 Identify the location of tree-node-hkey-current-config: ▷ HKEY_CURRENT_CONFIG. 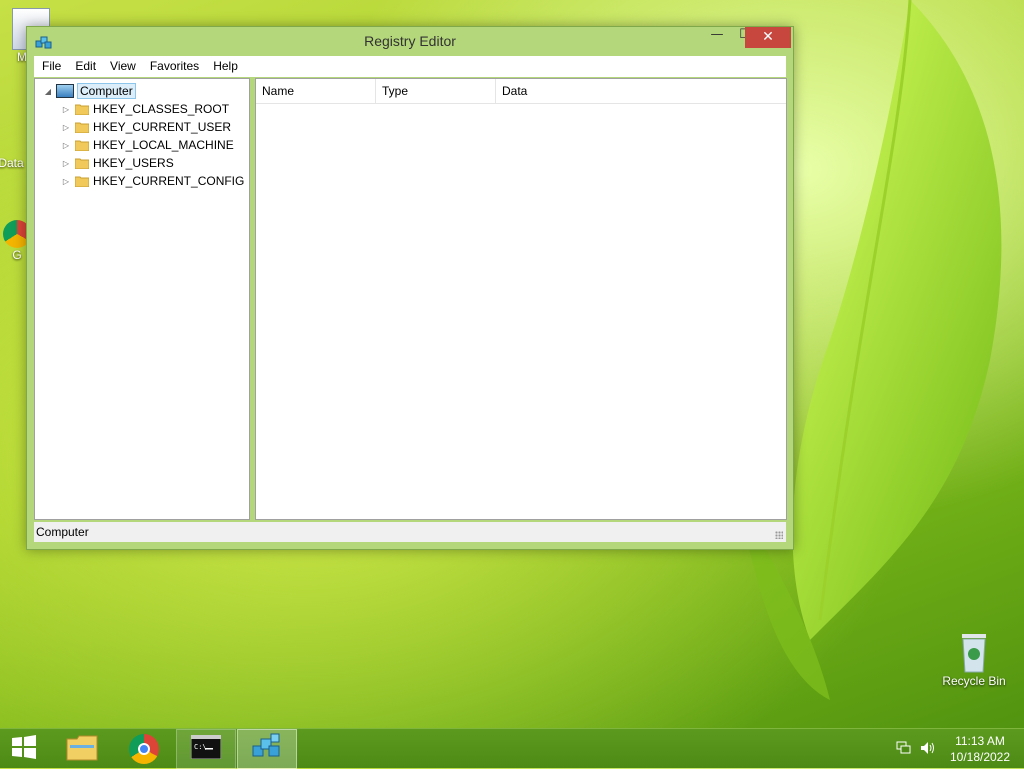
(152, 181).